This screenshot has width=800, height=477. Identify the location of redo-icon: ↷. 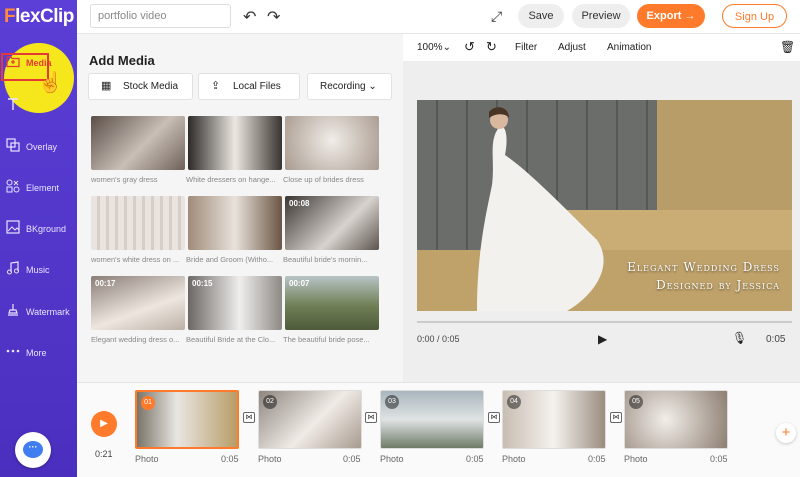
(273, 17).